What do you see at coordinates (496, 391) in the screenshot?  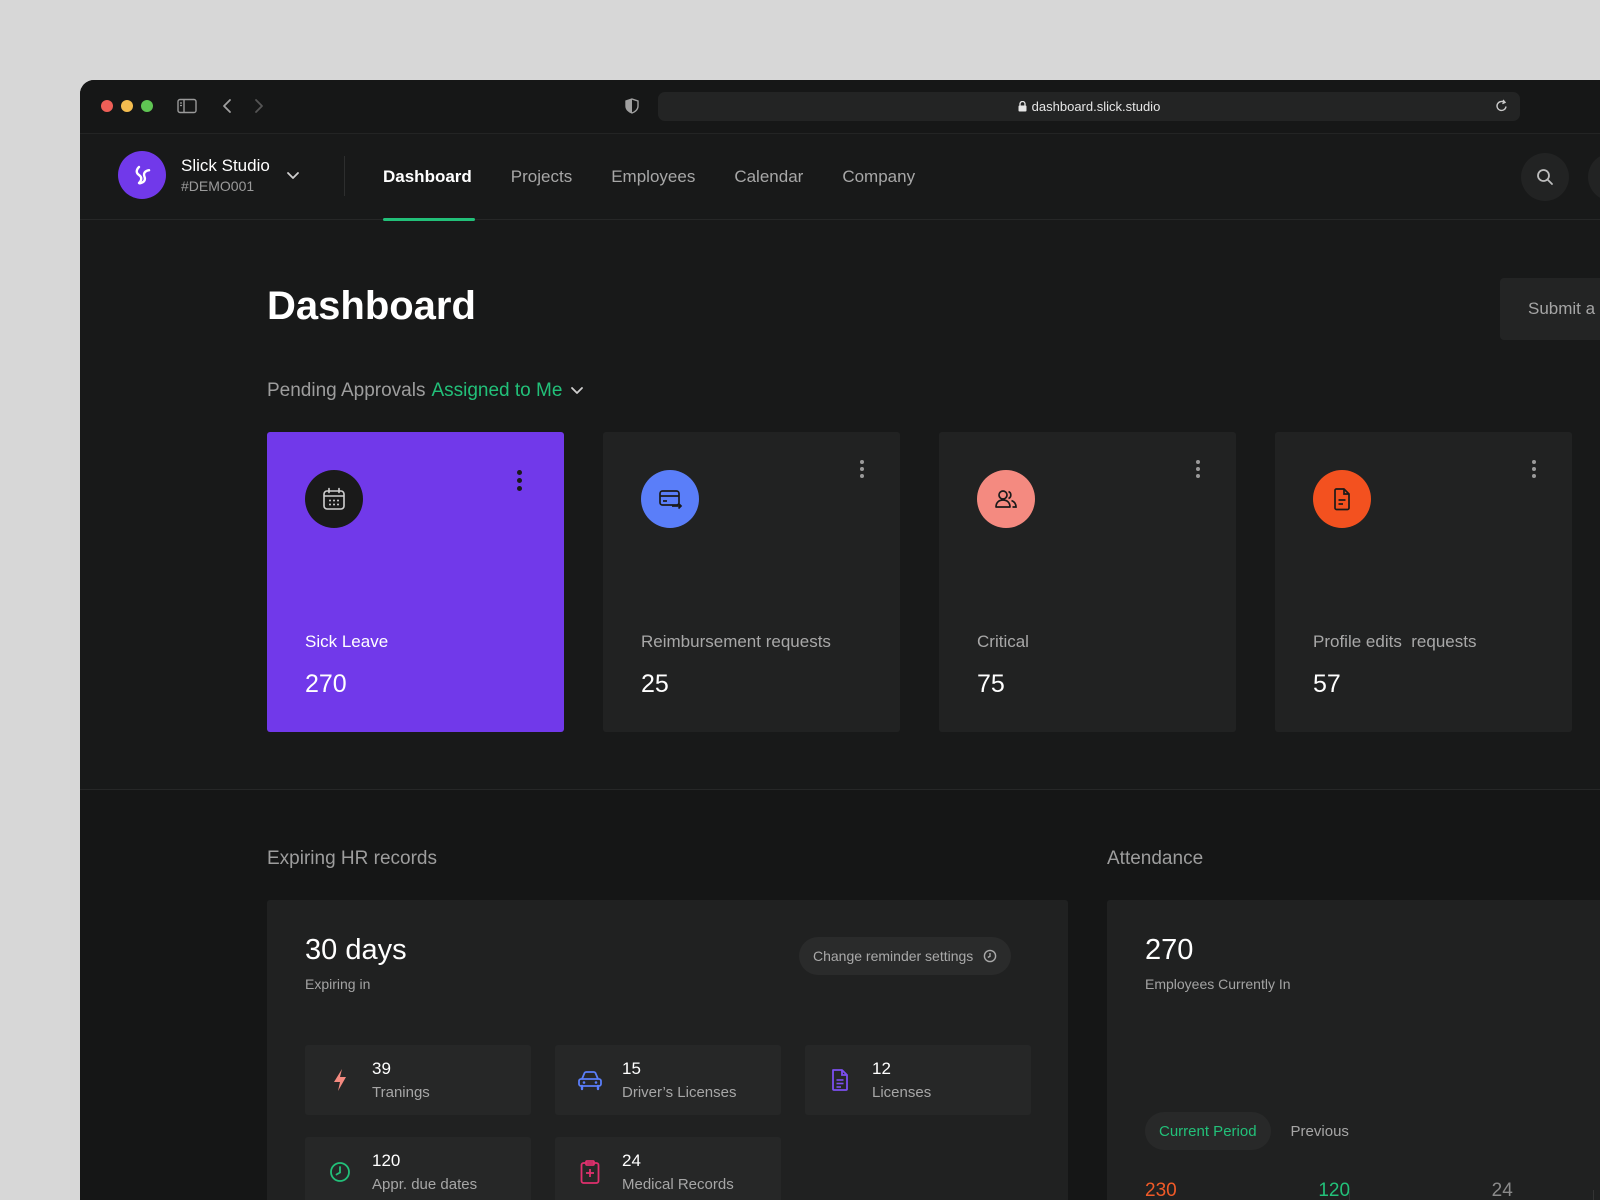 I see `approvals-filter-dropdown: Assigned to Me` at bounding box center [496, 391].